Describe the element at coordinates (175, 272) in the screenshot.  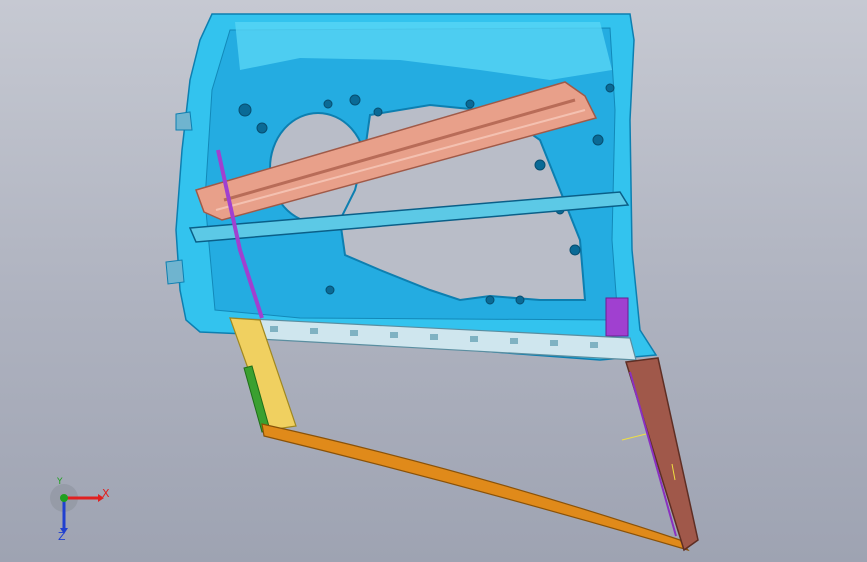
I see `lower-hinge-tab` at that location.